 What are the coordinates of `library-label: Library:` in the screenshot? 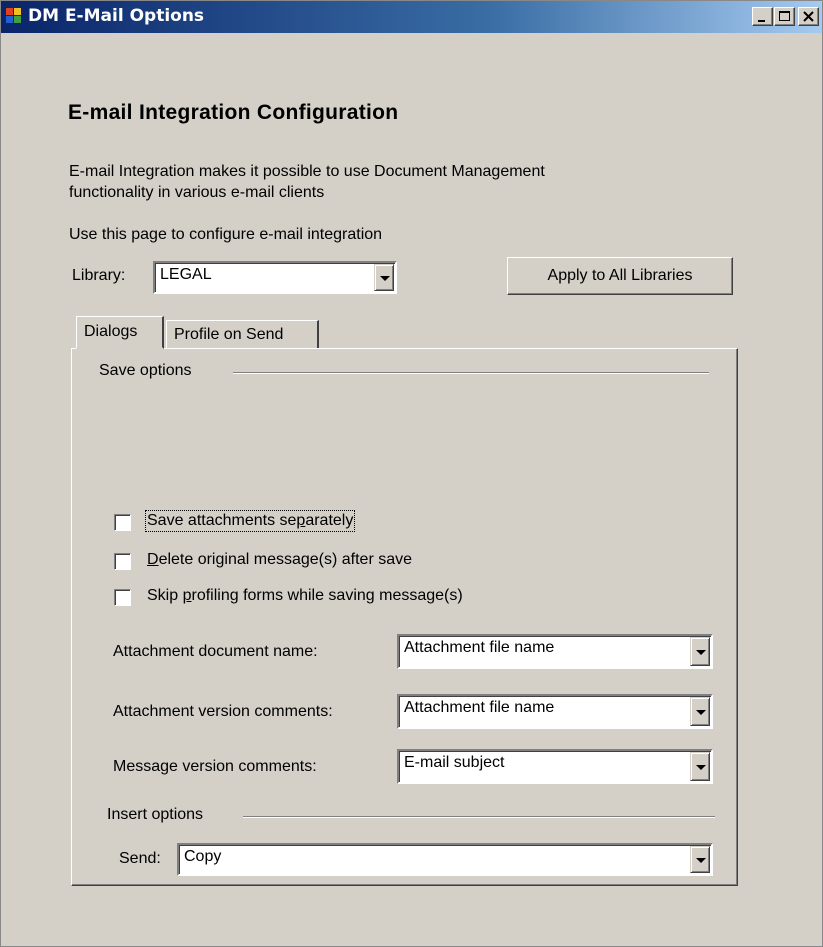 It's located at (99, 275).